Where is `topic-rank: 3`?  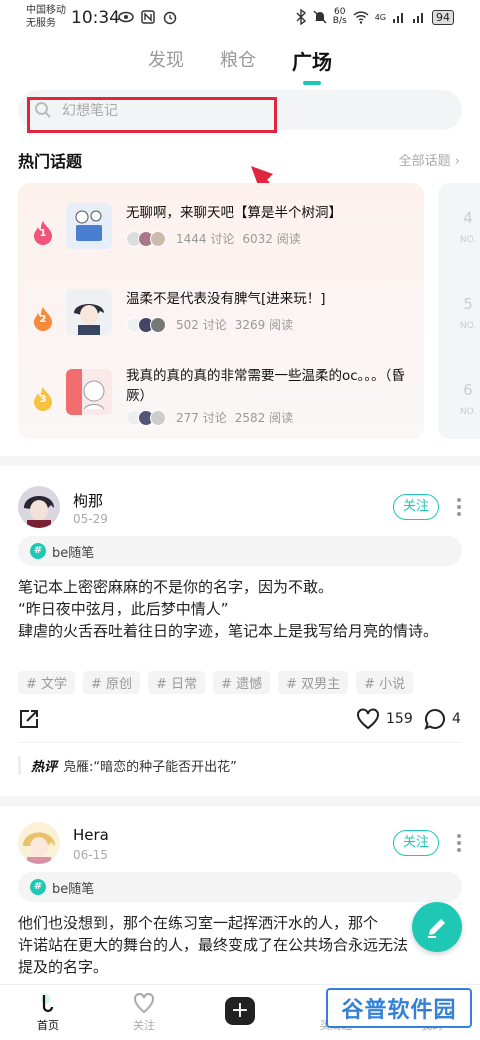 topic-rank: 3 is located at coordinates (43, 399).